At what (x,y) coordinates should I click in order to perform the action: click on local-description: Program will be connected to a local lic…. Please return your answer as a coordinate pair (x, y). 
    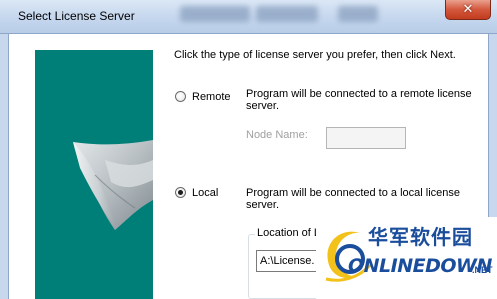
    Looking at the image, I should click on (353, 199).